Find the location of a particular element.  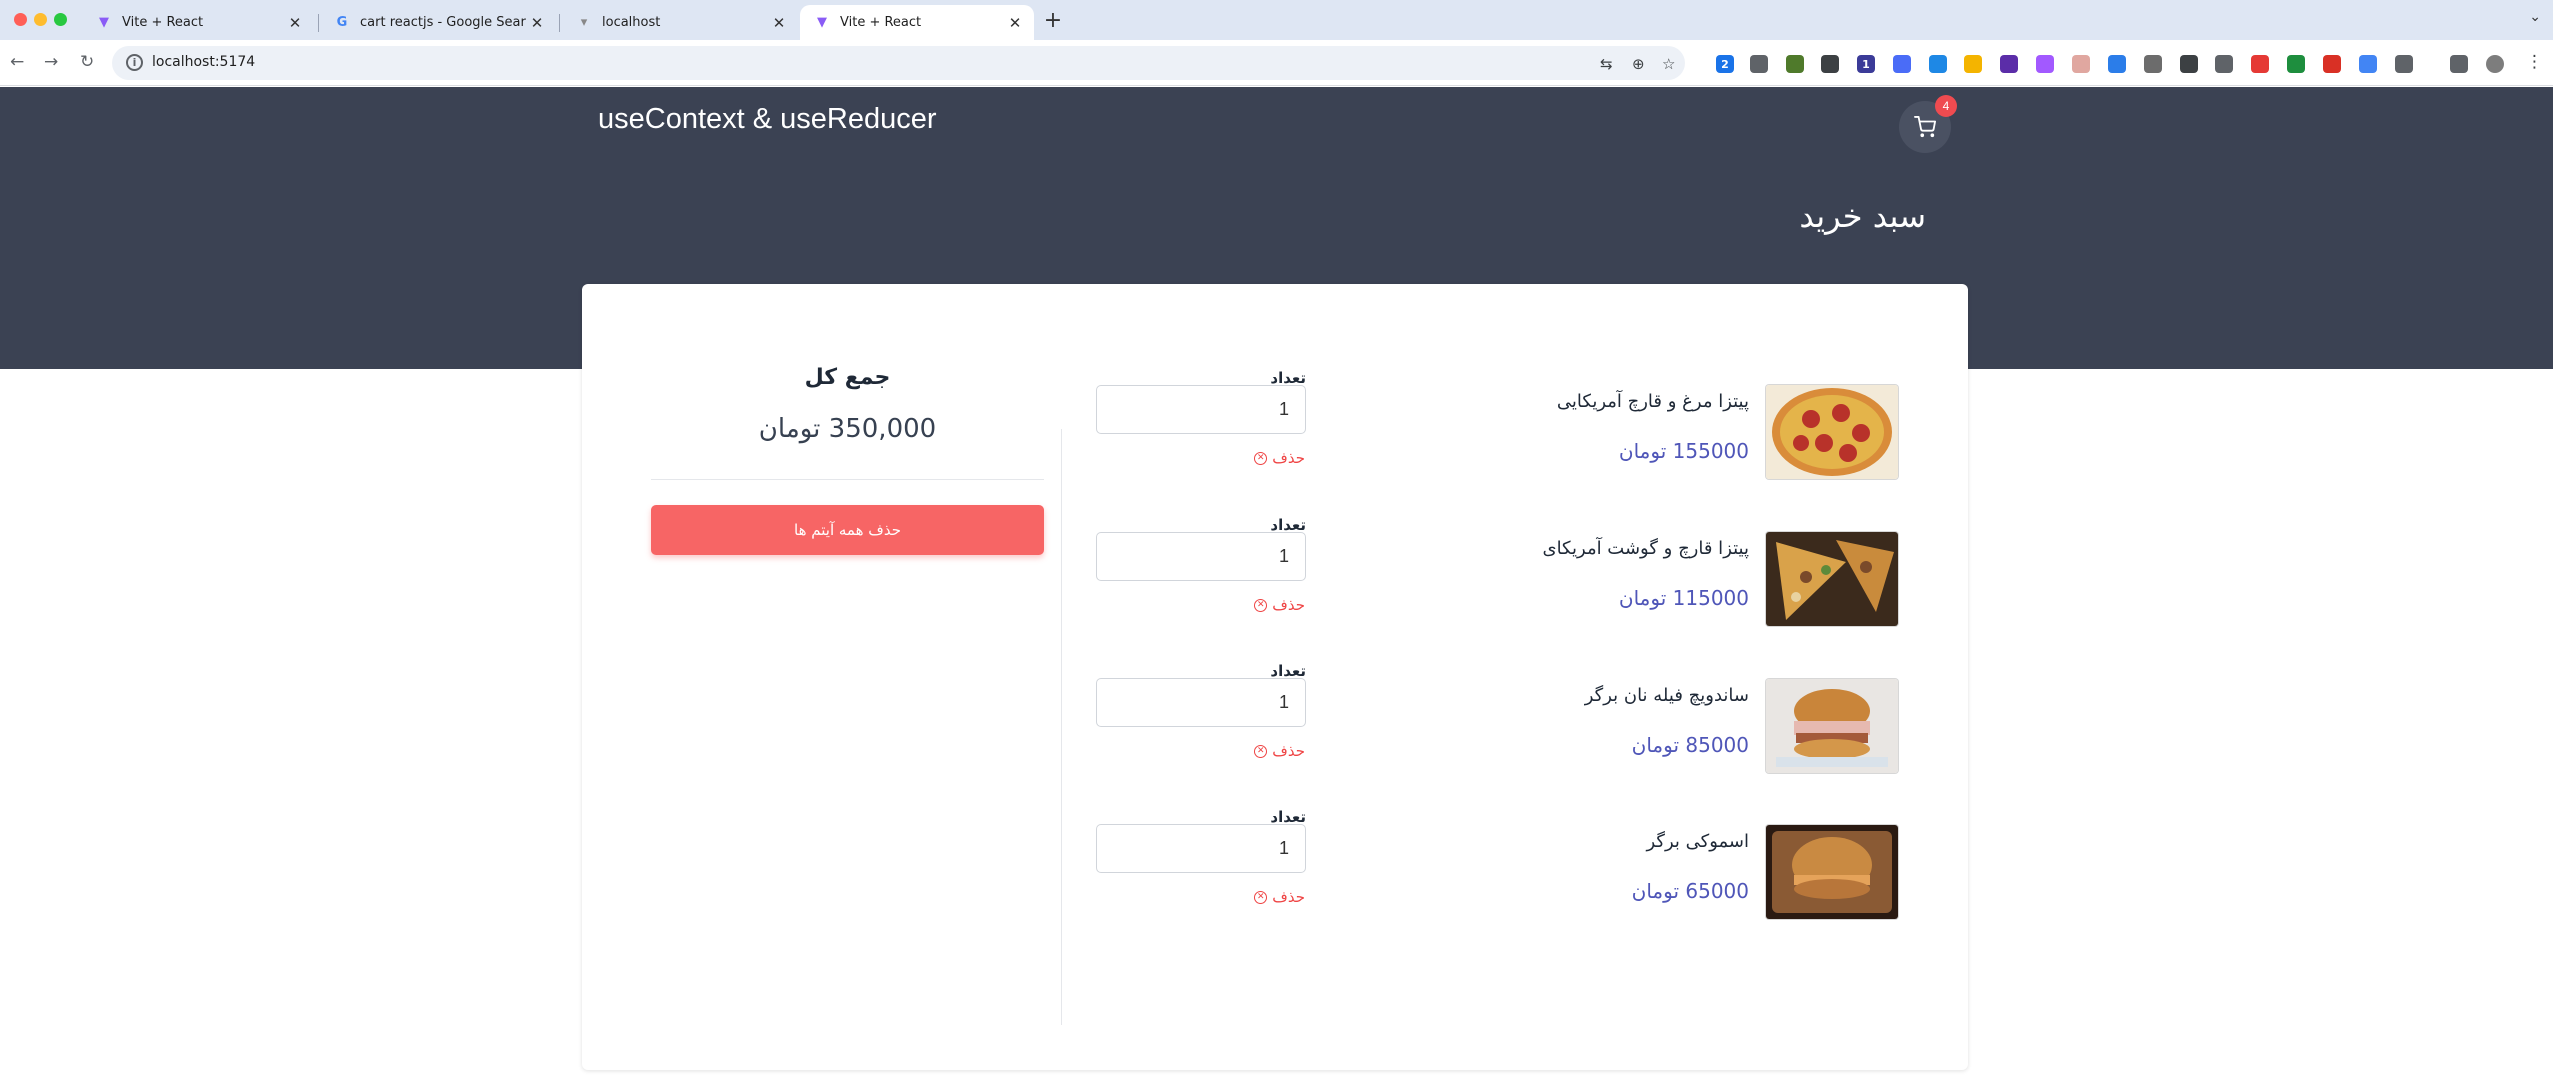

side-panel-icon is located at coordinates (2459, 64).